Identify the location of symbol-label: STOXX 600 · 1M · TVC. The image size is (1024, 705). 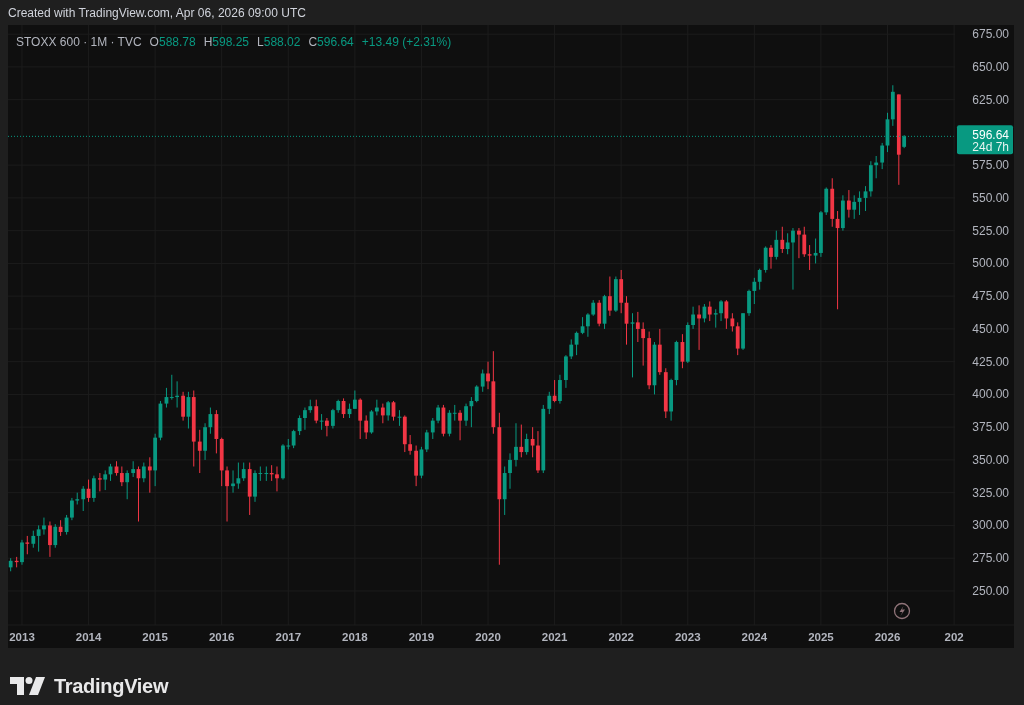
(79, 42).